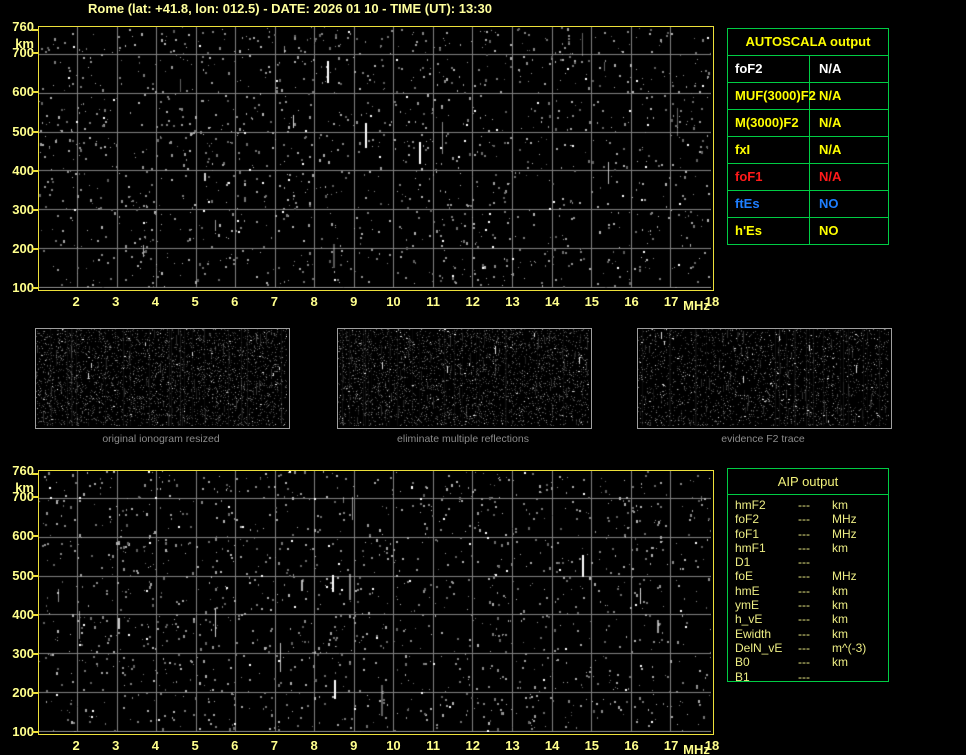 The image size is (966, 755). What do you see at coordinates (808, 96) in the screenshot?
I see `table-row: MUF(3000)F2 N/A` at bounding box center [808, 96].